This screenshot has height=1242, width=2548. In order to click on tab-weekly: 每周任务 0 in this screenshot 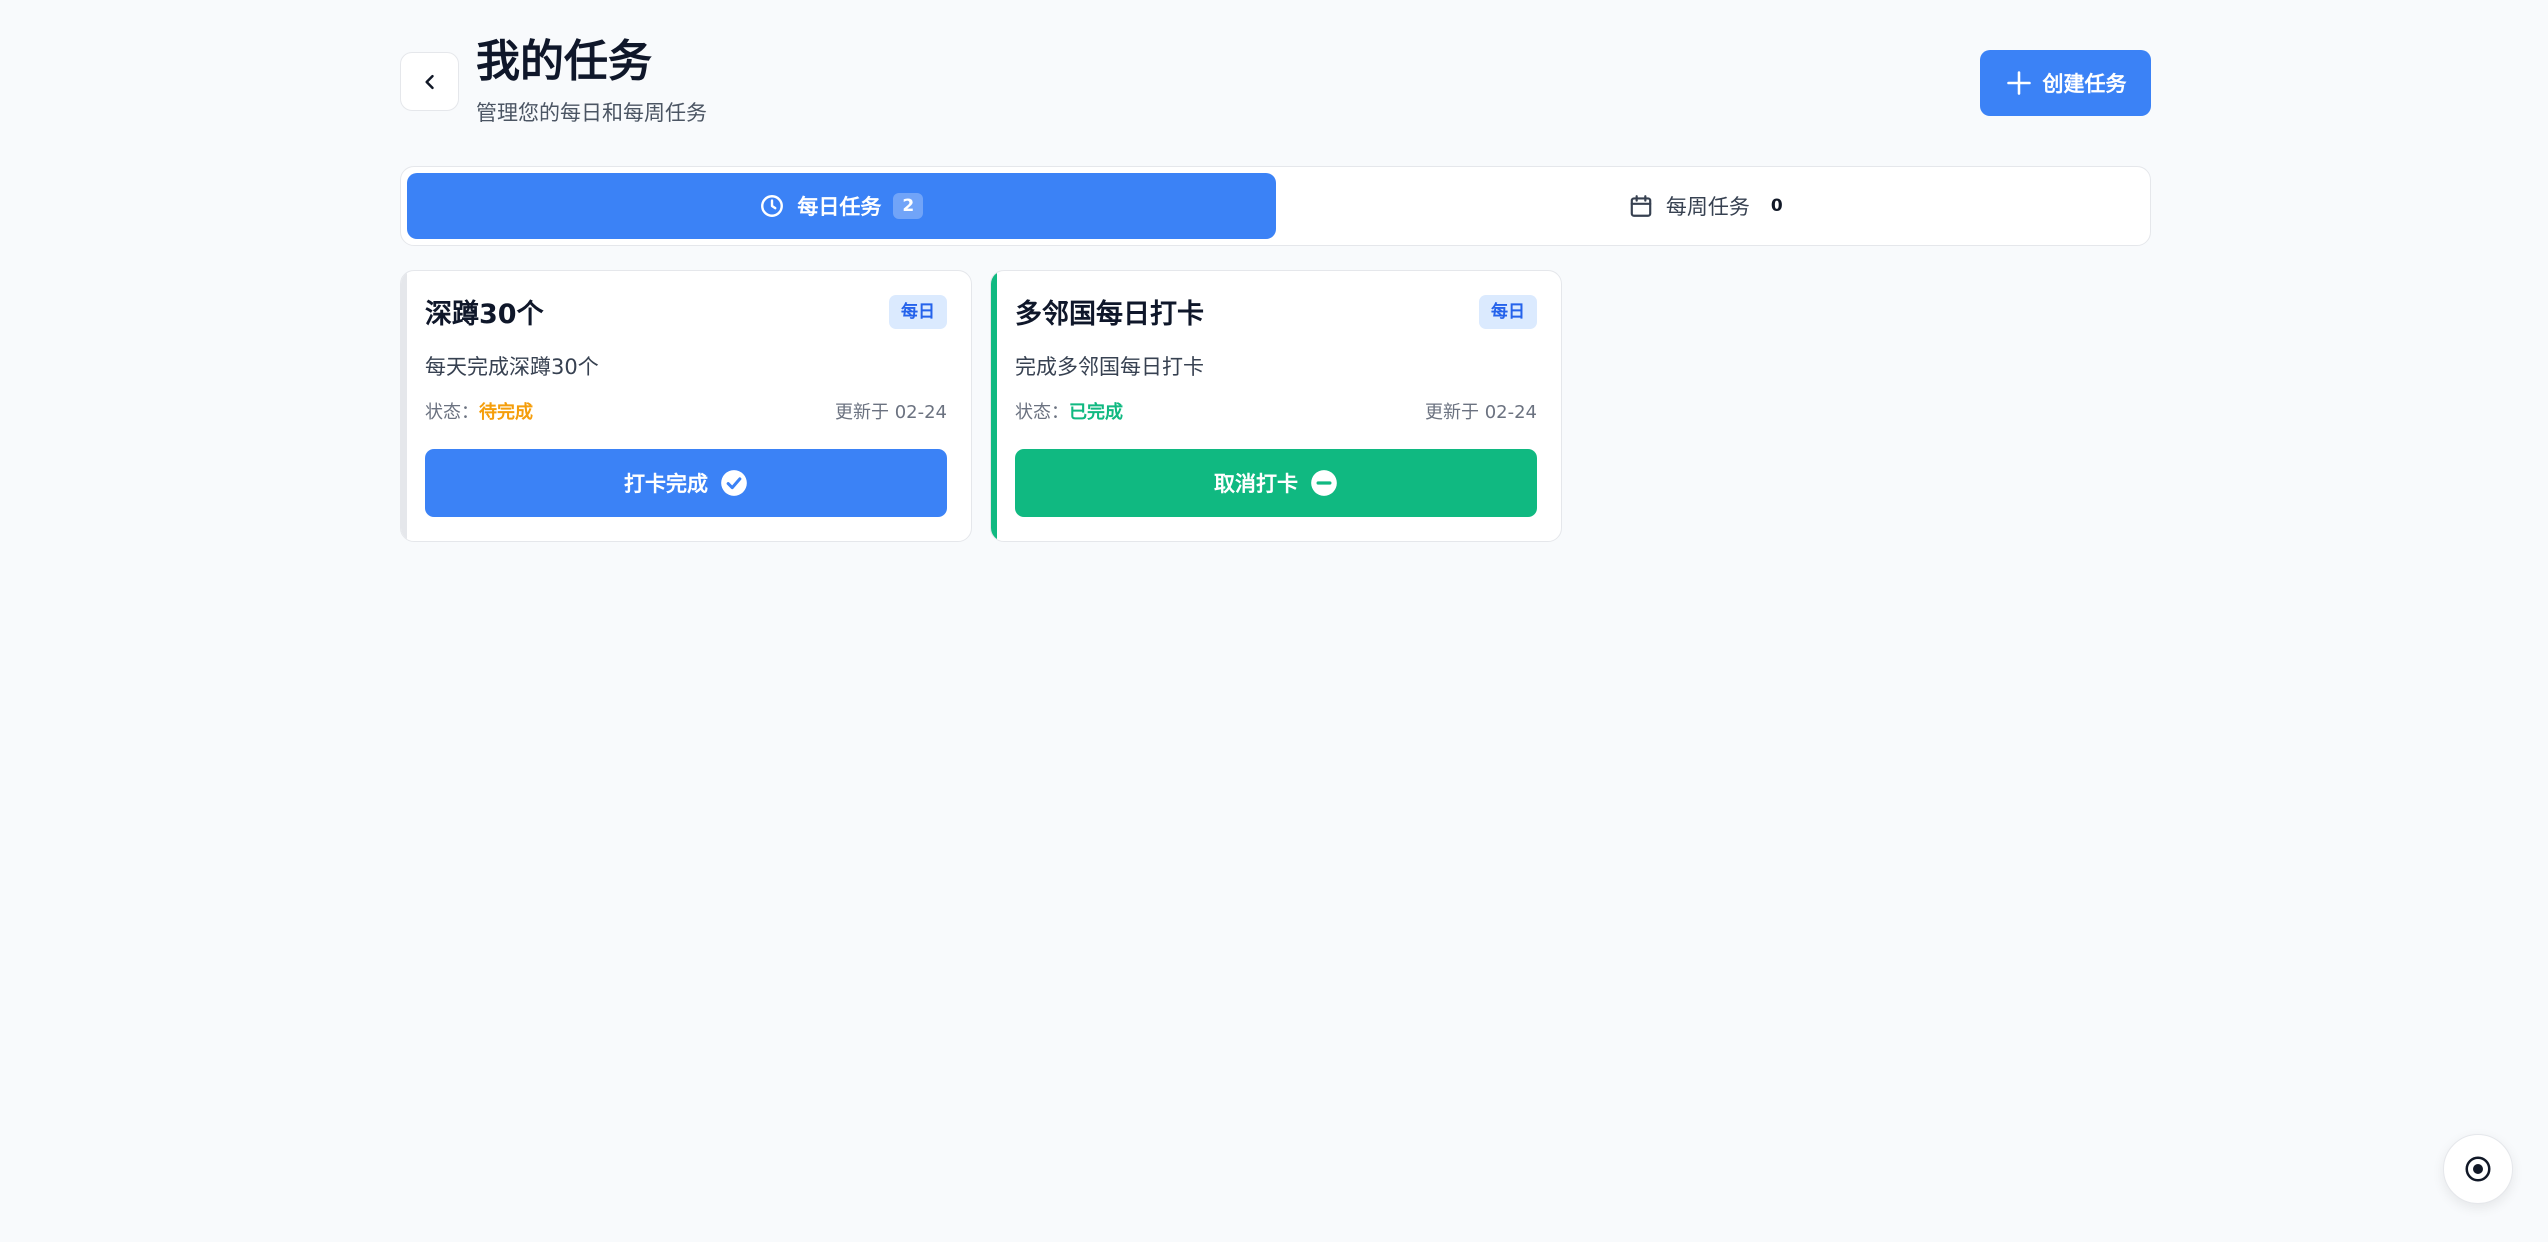, I will do `click(1710, 206)`.